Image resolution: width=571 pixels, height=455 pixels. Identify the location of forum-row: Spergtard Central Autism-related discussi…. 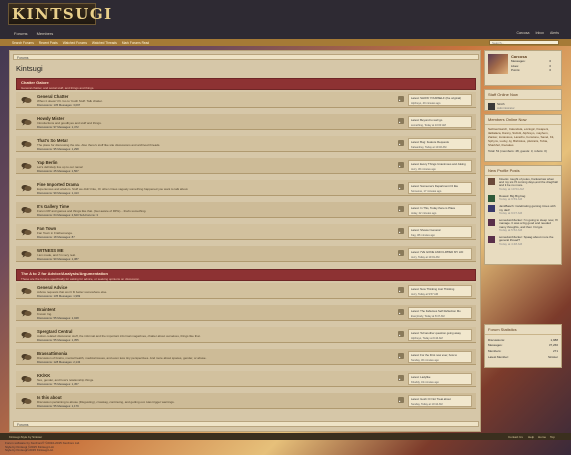
(246, 335).